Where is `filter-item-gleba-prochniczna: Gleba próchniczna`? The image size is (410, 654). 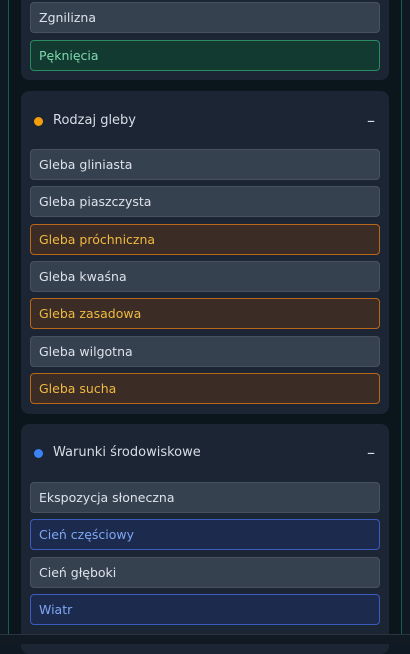
filter-item-gleba-prochniczna: Gleba próchniczna is located at coordinates (205, 239).